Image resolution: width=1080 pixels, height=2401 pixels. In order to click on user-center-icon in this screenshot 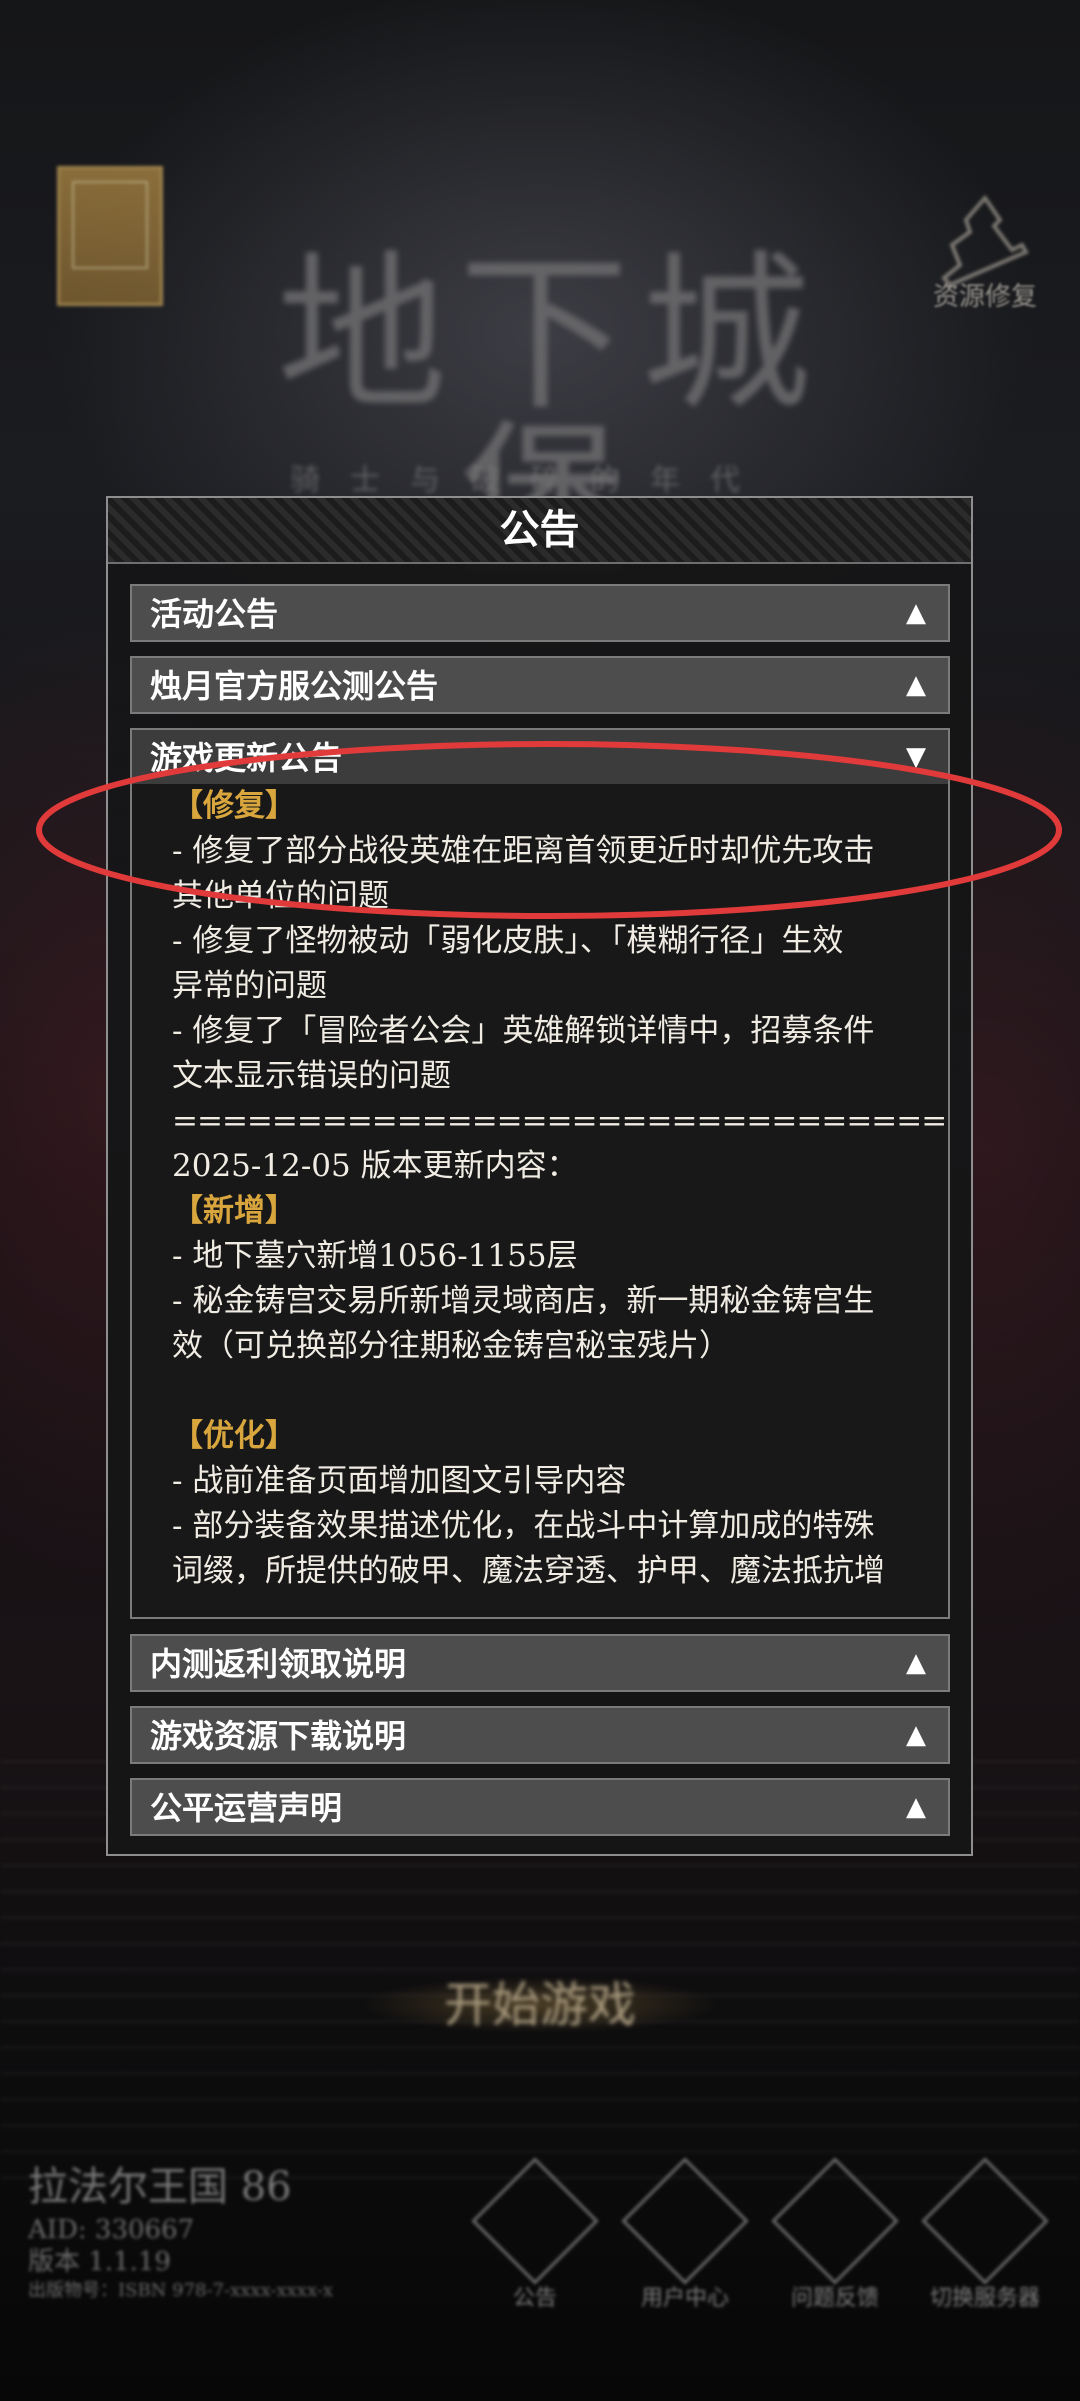, I will do `click(685, 2221)`.